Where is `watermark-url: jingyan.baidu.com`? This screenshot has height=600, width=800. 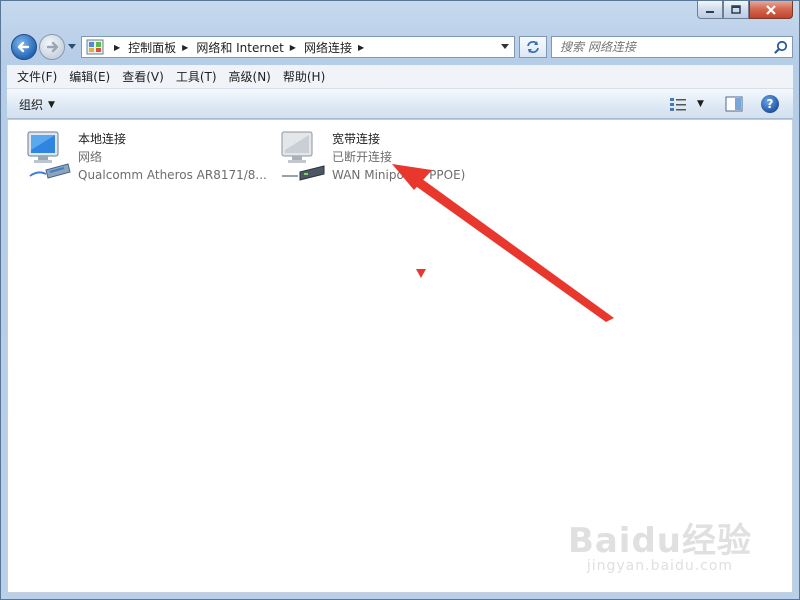
watermark-url: jingyan.baidu.com is located at coordinates (660, 566).